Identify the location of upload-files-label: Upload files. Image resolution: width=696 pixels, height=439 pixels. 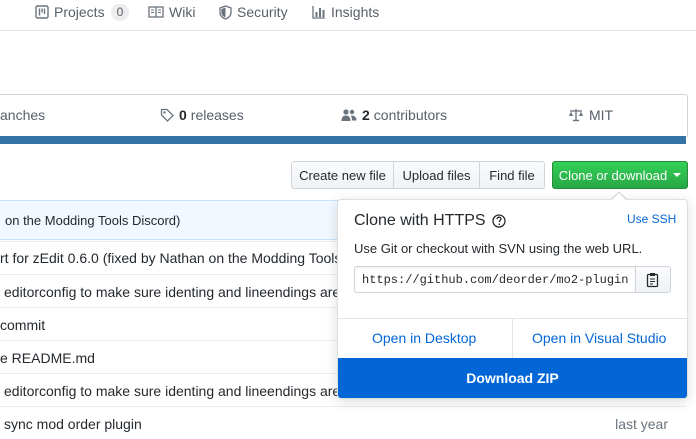
(436, 175).